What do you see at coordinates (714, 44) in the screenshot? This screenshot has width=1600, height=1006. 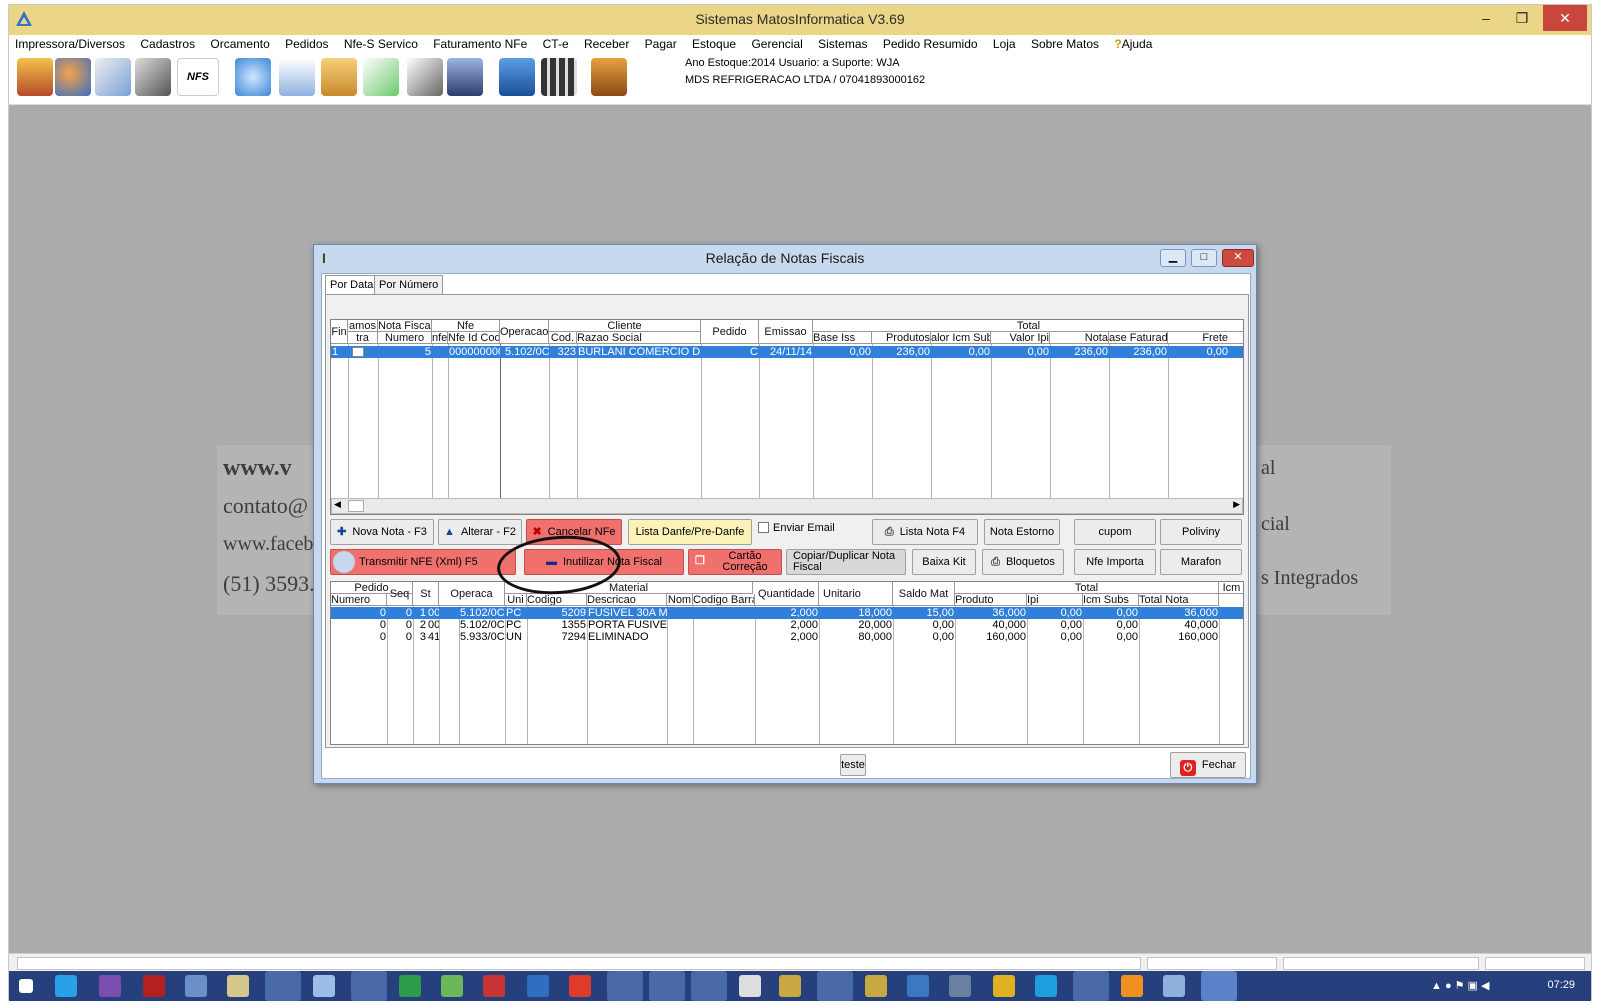 I see `menu-estoque: Estoque` at bounding box center [714, 44].